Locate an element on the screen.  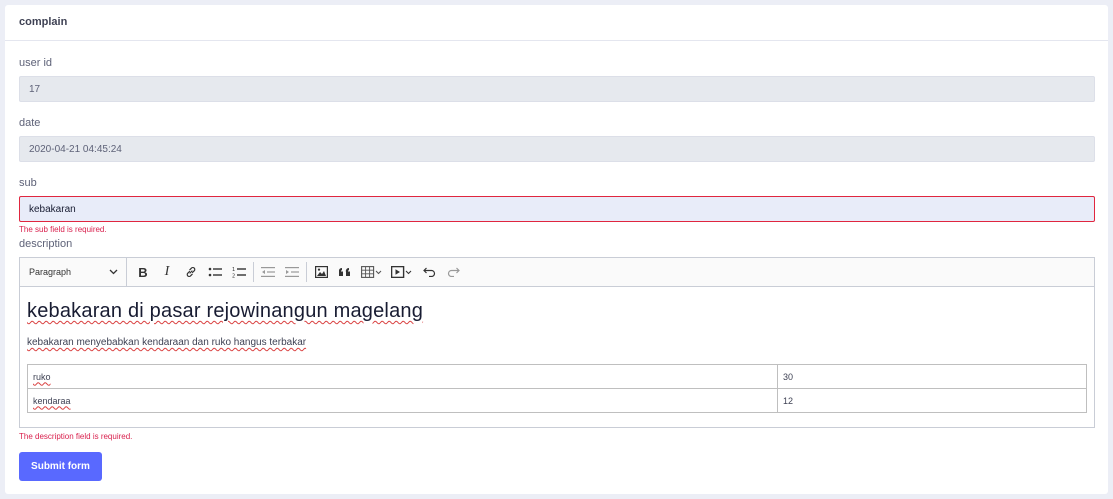
image-icon is located at coordinates (321, 272).